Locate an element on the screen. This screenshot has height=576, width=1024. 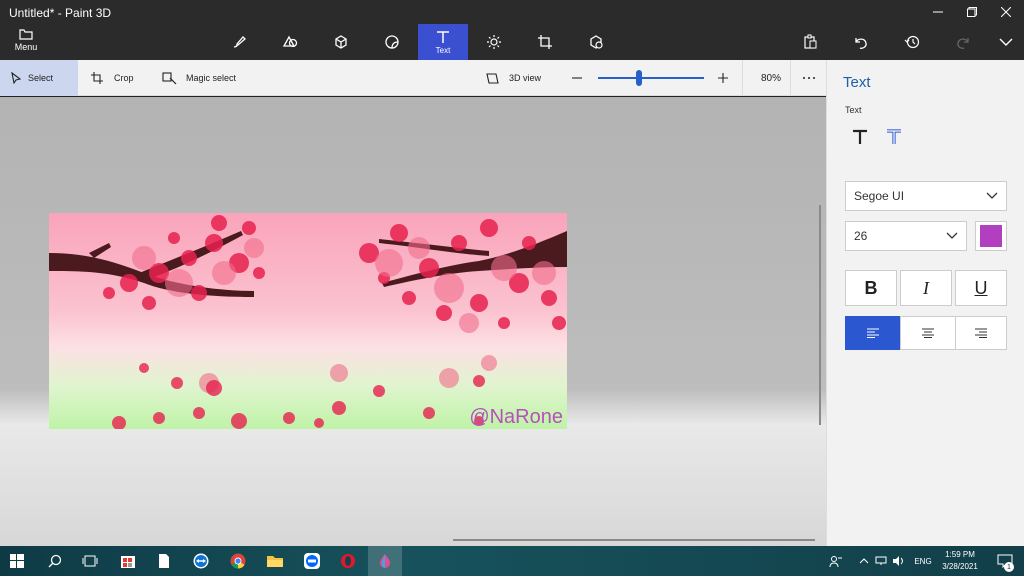
3d-library-tool is located at coordinates (596, 42).